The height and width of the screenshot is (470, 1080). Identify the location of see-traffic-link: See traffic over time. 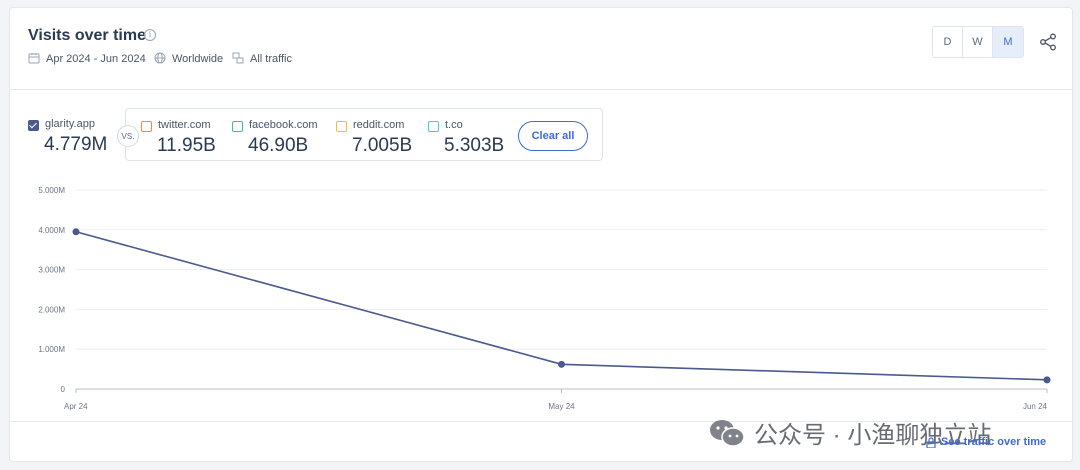
(986, 442).